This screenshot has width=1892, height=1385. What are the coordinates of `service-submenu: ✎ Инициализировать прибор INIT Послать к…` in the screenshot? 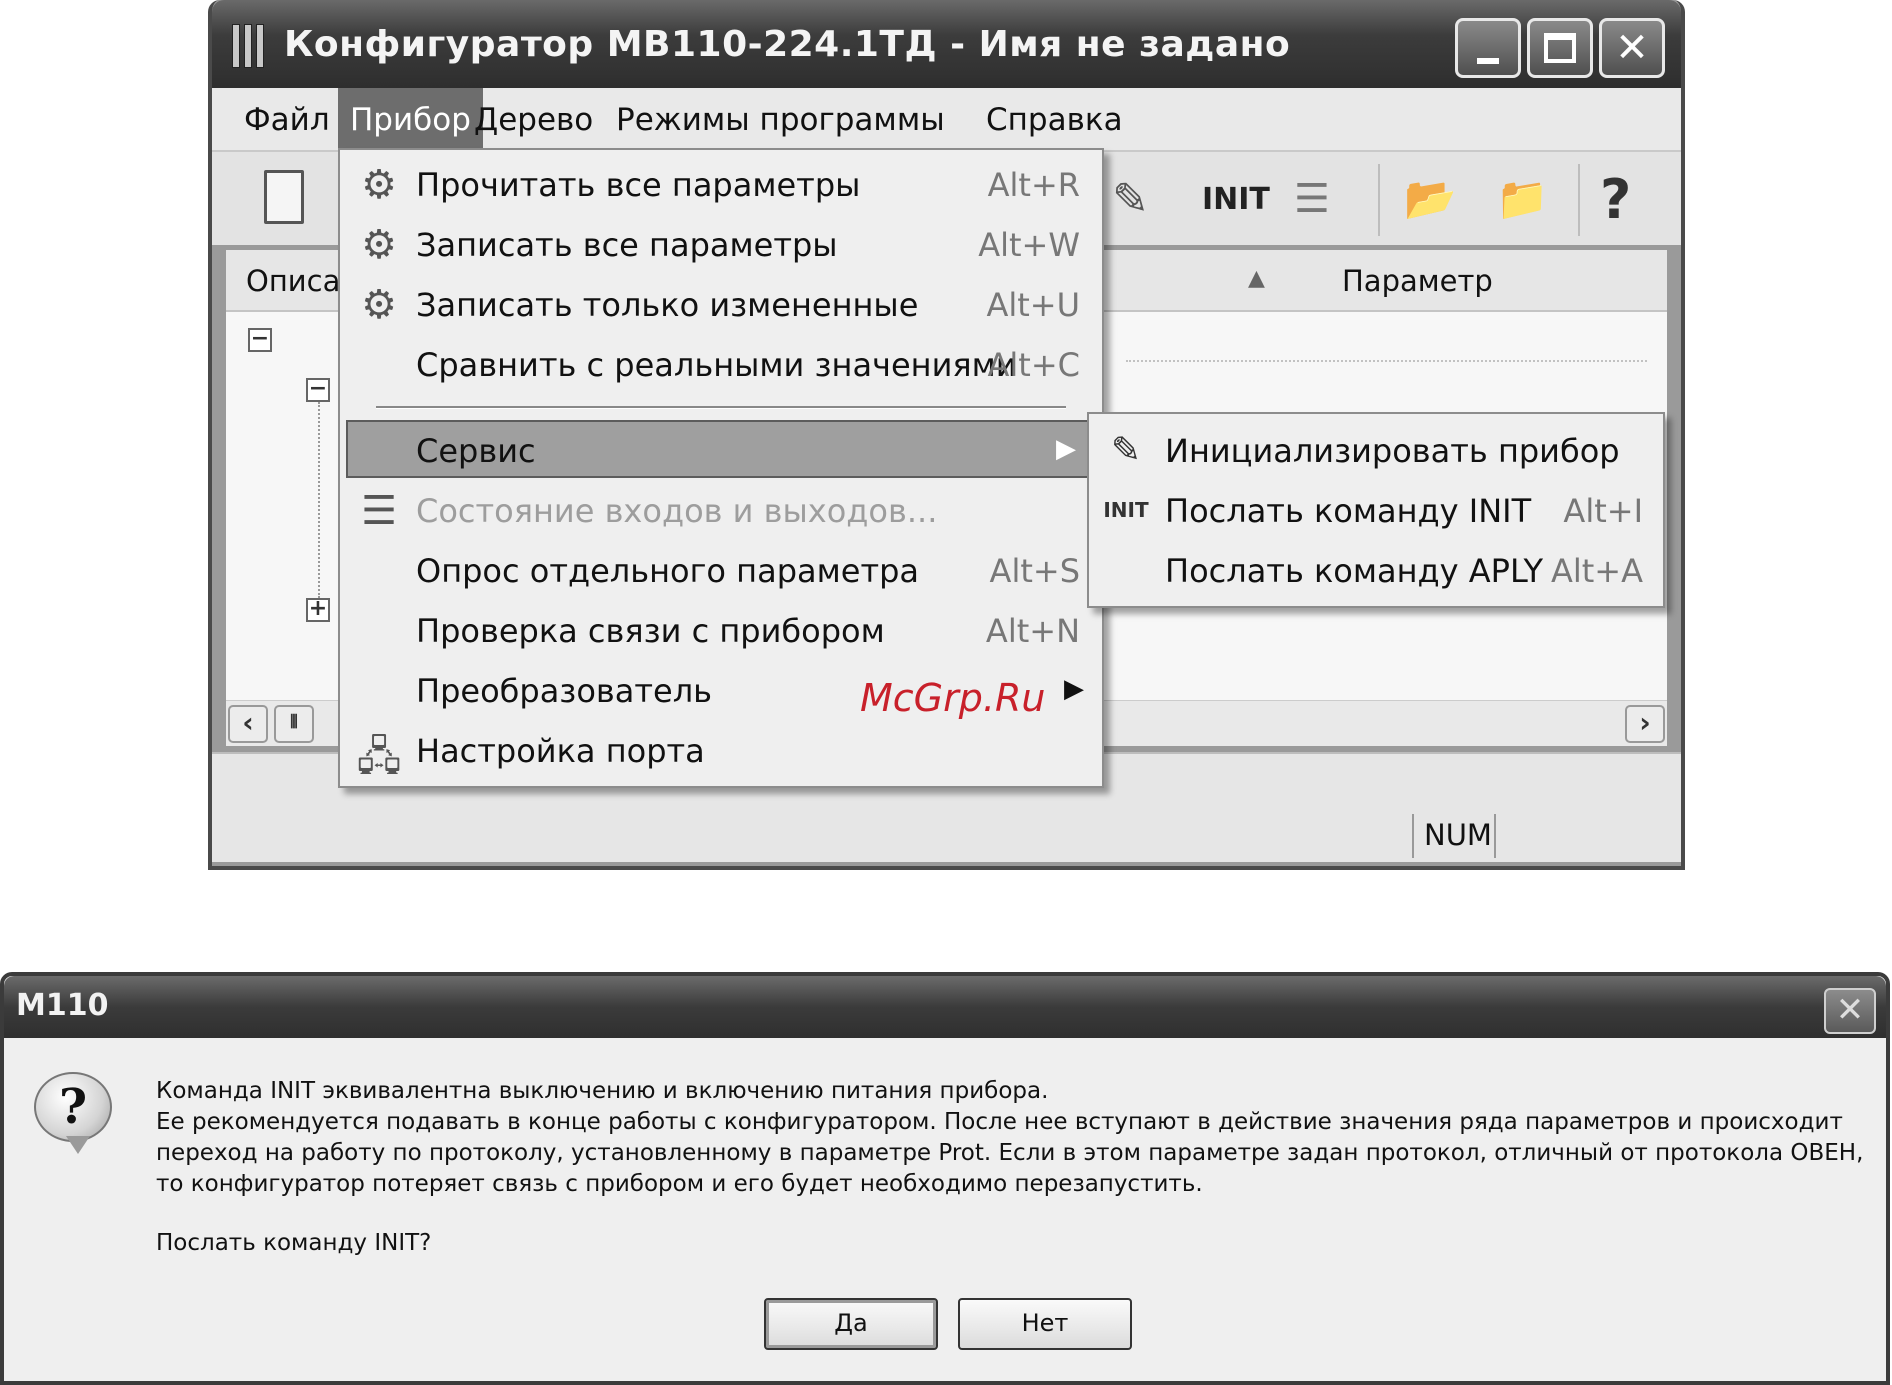 It's located at (1376, 510).